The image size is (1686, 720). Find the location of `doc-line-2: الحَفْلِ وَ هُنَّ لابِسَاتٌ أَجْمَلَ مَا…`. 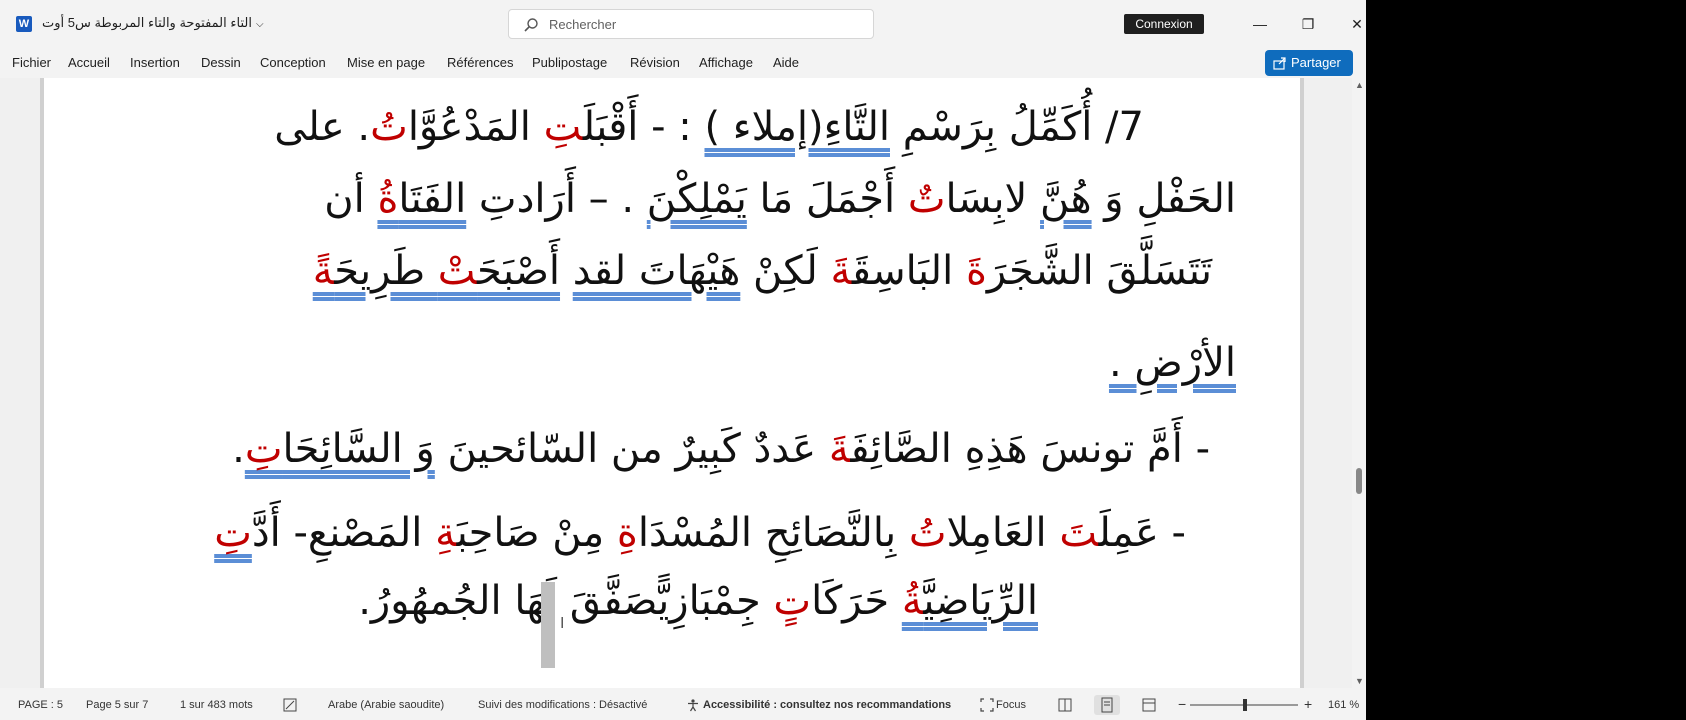

doc-line-2: الحَفْلِ وَ هُنَّ لابِسَاتٌ أَجْمَلَ مَا… is located at coordinates (780, 199).